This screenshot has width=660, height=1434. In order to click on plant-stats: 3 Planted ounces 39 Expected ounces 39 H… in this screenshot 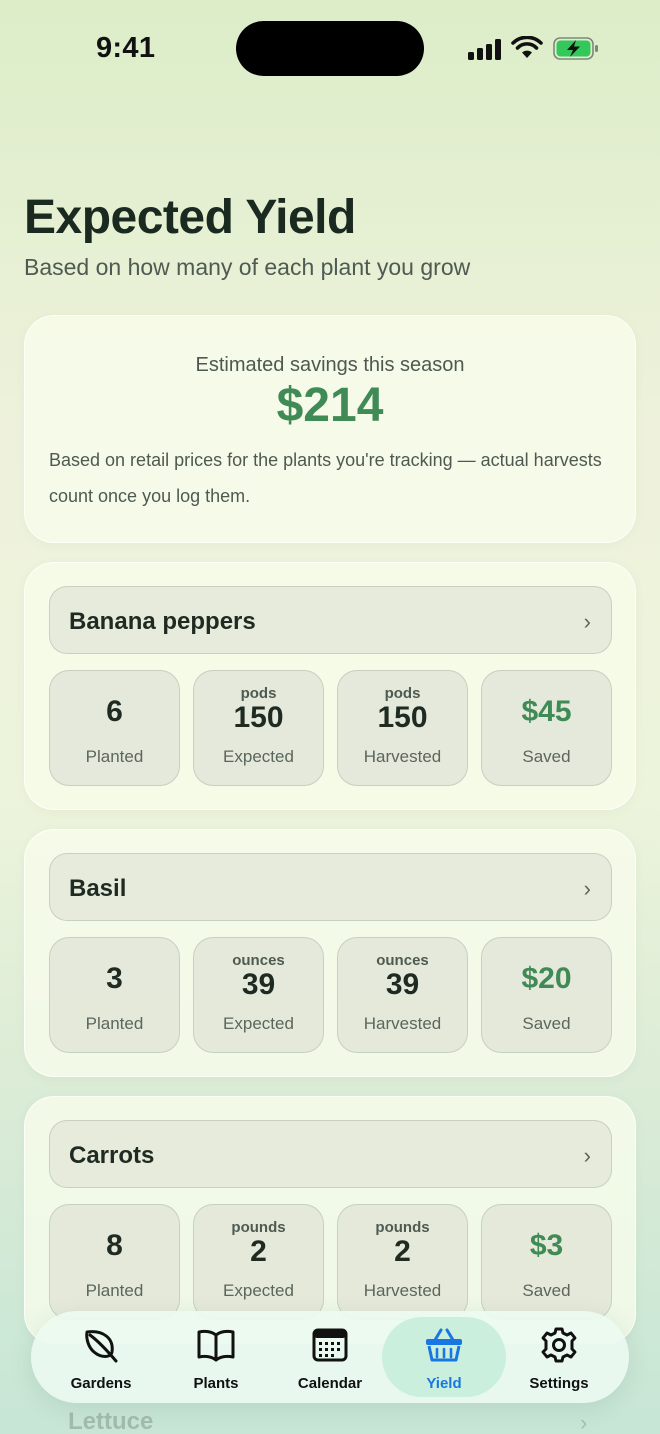, I will do `click(330, 995)`.